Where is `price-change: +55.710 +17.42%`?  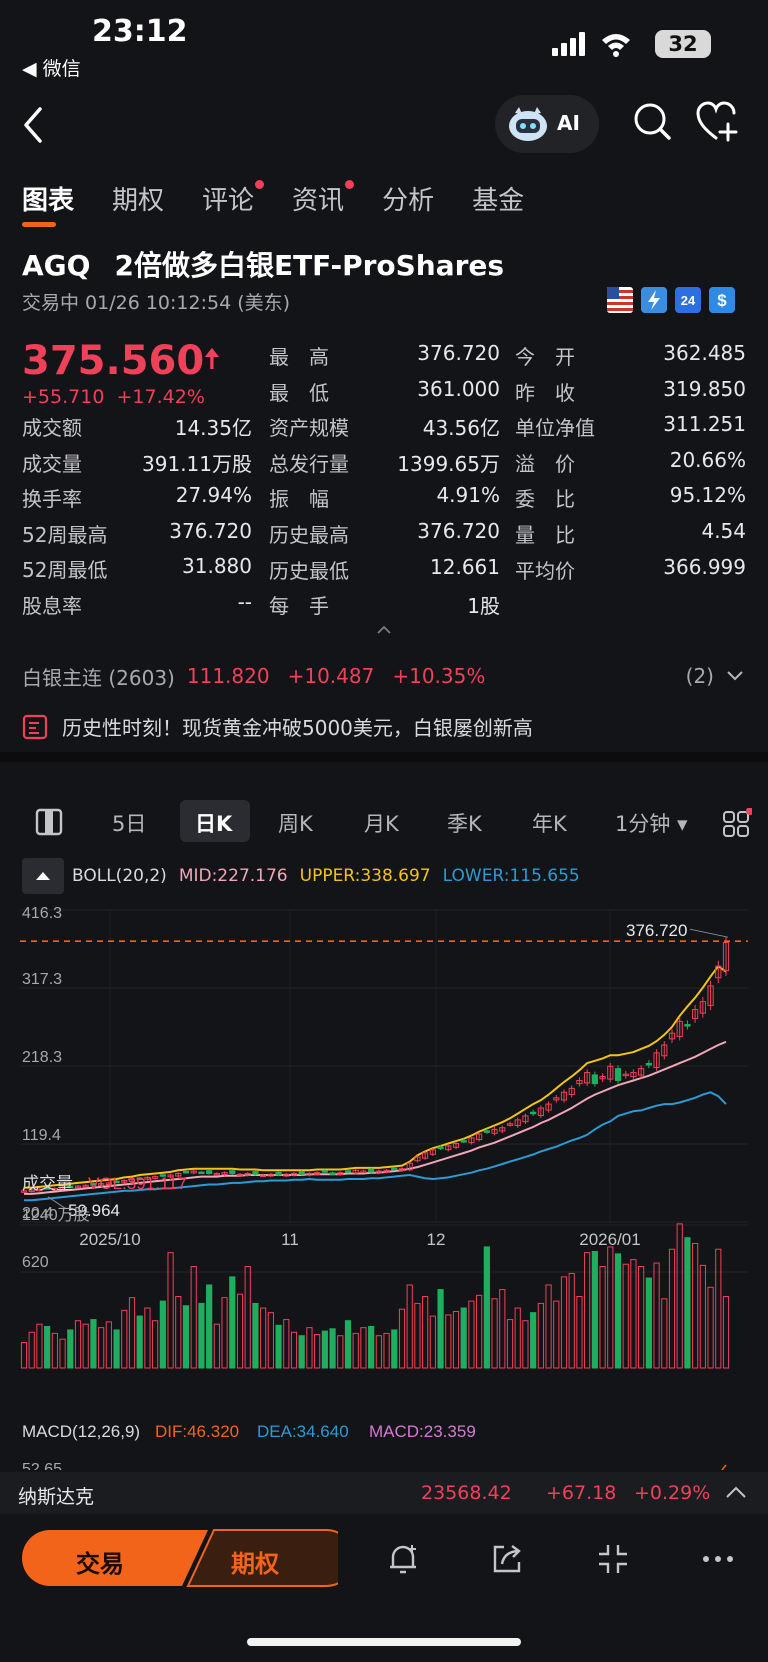
price-change: +55.710 +17.42% is located at coordinates (113, 397).